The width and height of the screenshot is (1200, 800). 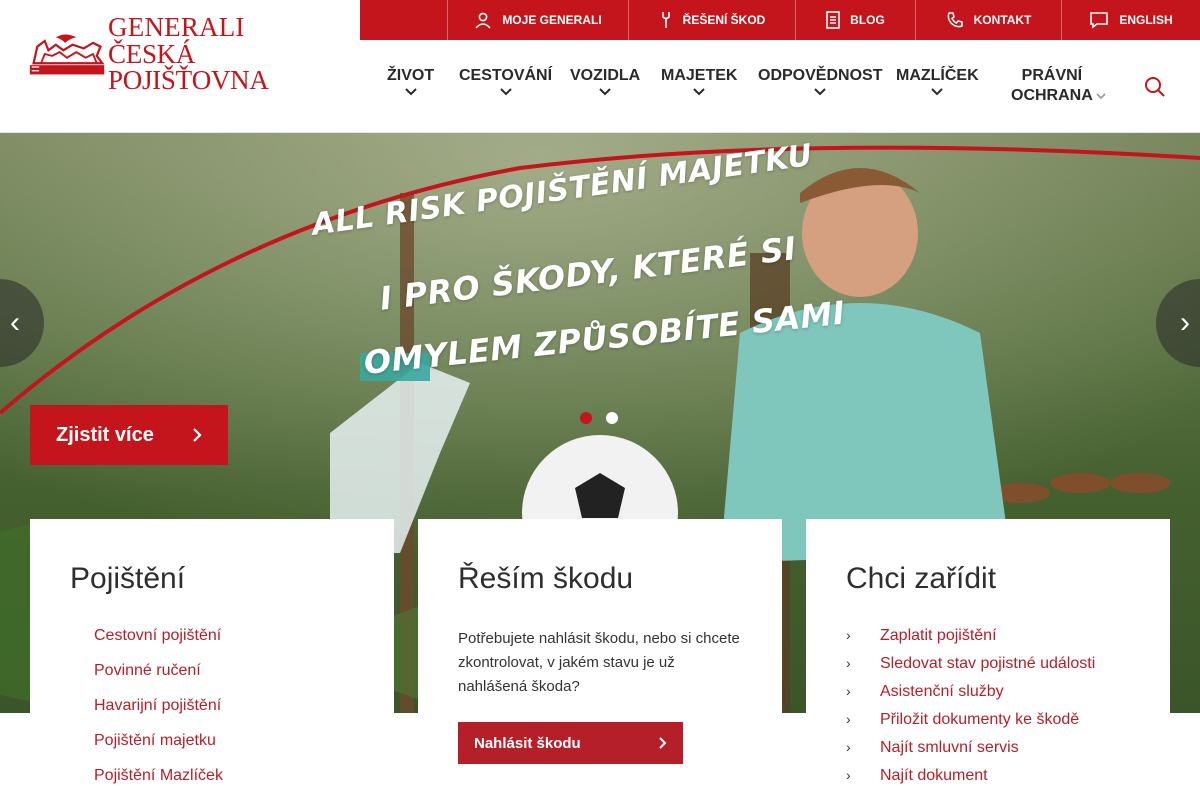 I want to click on topbar-english: ENGLISH, so click(x=1130, y=20).